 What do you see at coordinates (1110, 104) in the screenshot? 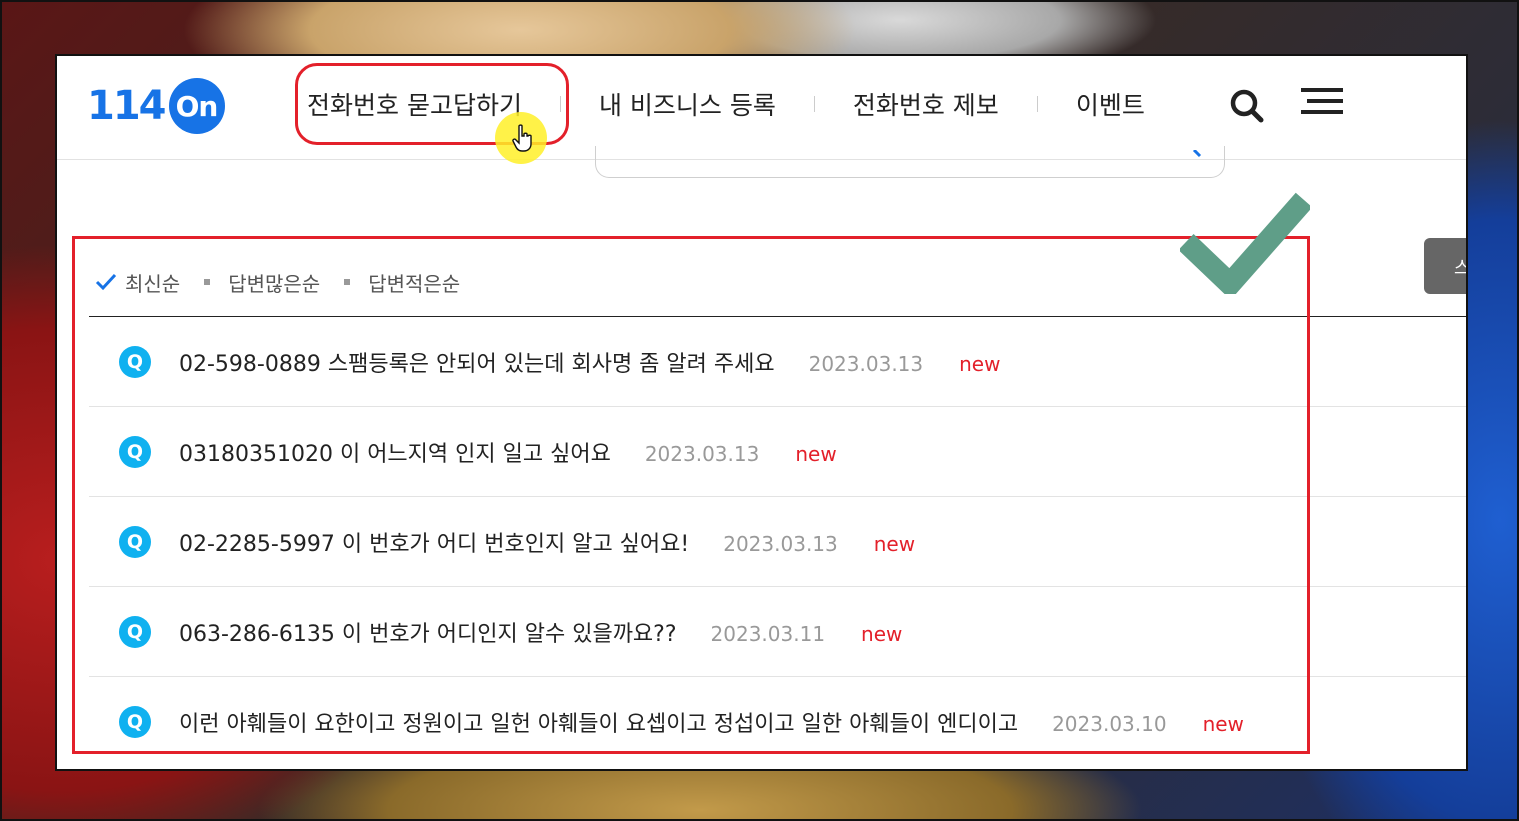
I see `nav-event: 이벤트` at bounding box center [1110, 104].